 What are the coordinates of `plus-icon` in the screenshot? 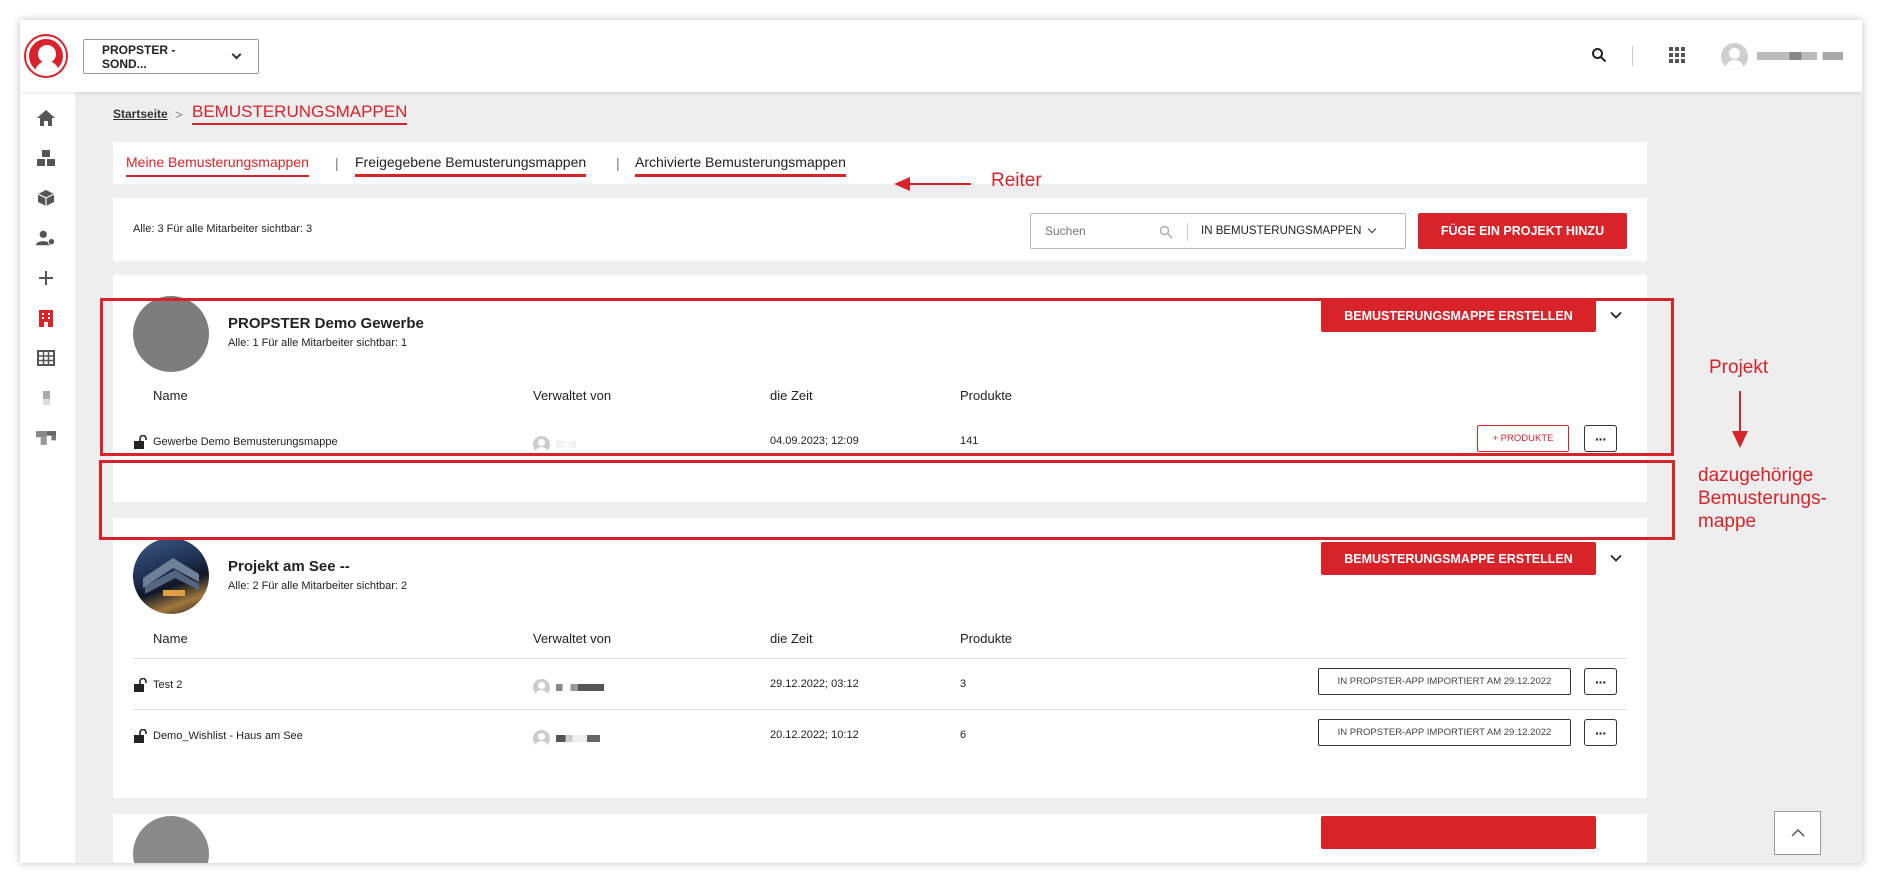 It's located at (46, 278).